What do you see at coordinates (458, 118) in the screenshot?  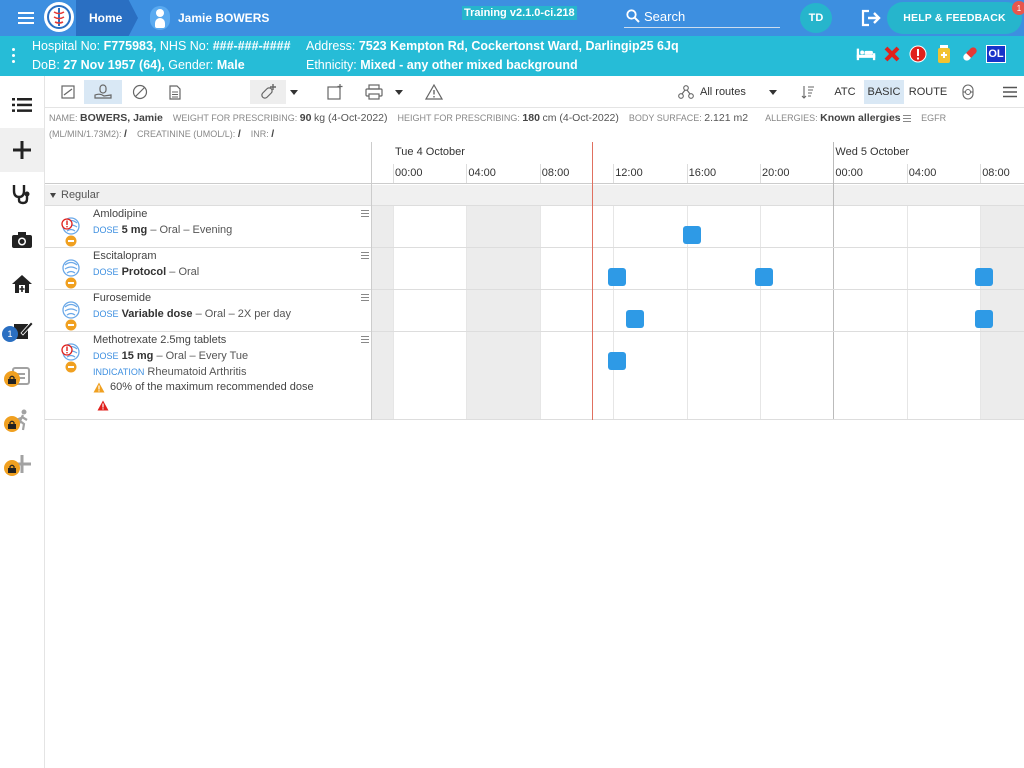 I see `height-label: HEIGHT FOR PRESCRIBING:` at bounding box center [458, 118].